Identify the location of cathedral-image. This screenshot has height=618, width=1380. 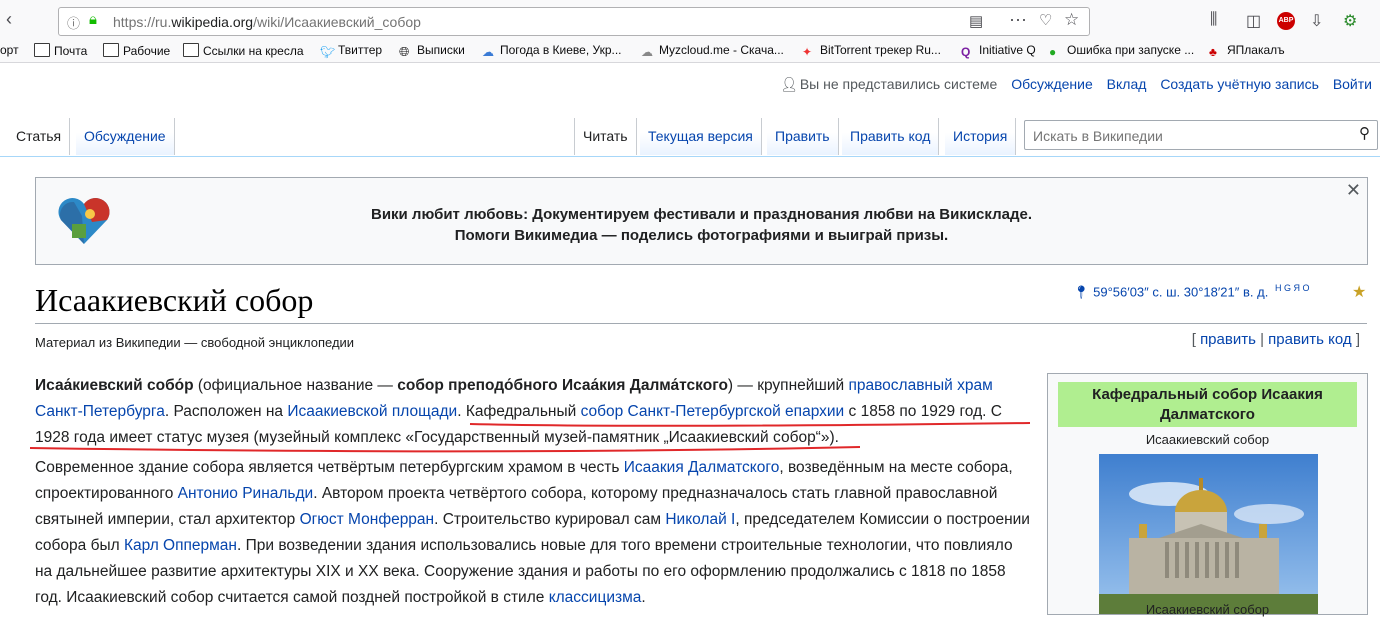
(1208, 534).